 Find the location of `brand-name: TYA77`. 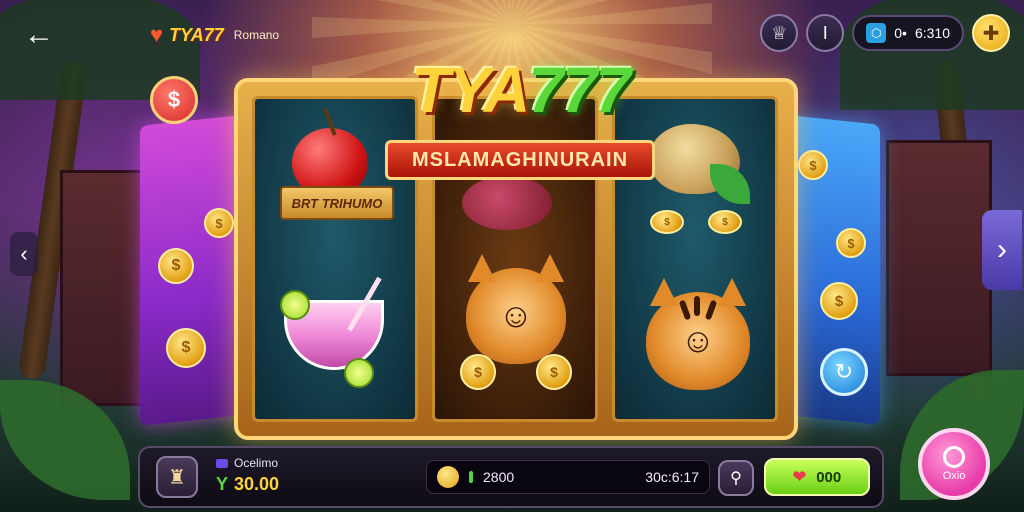

brand-name: TYA77 is located at coordinates (196, 34).